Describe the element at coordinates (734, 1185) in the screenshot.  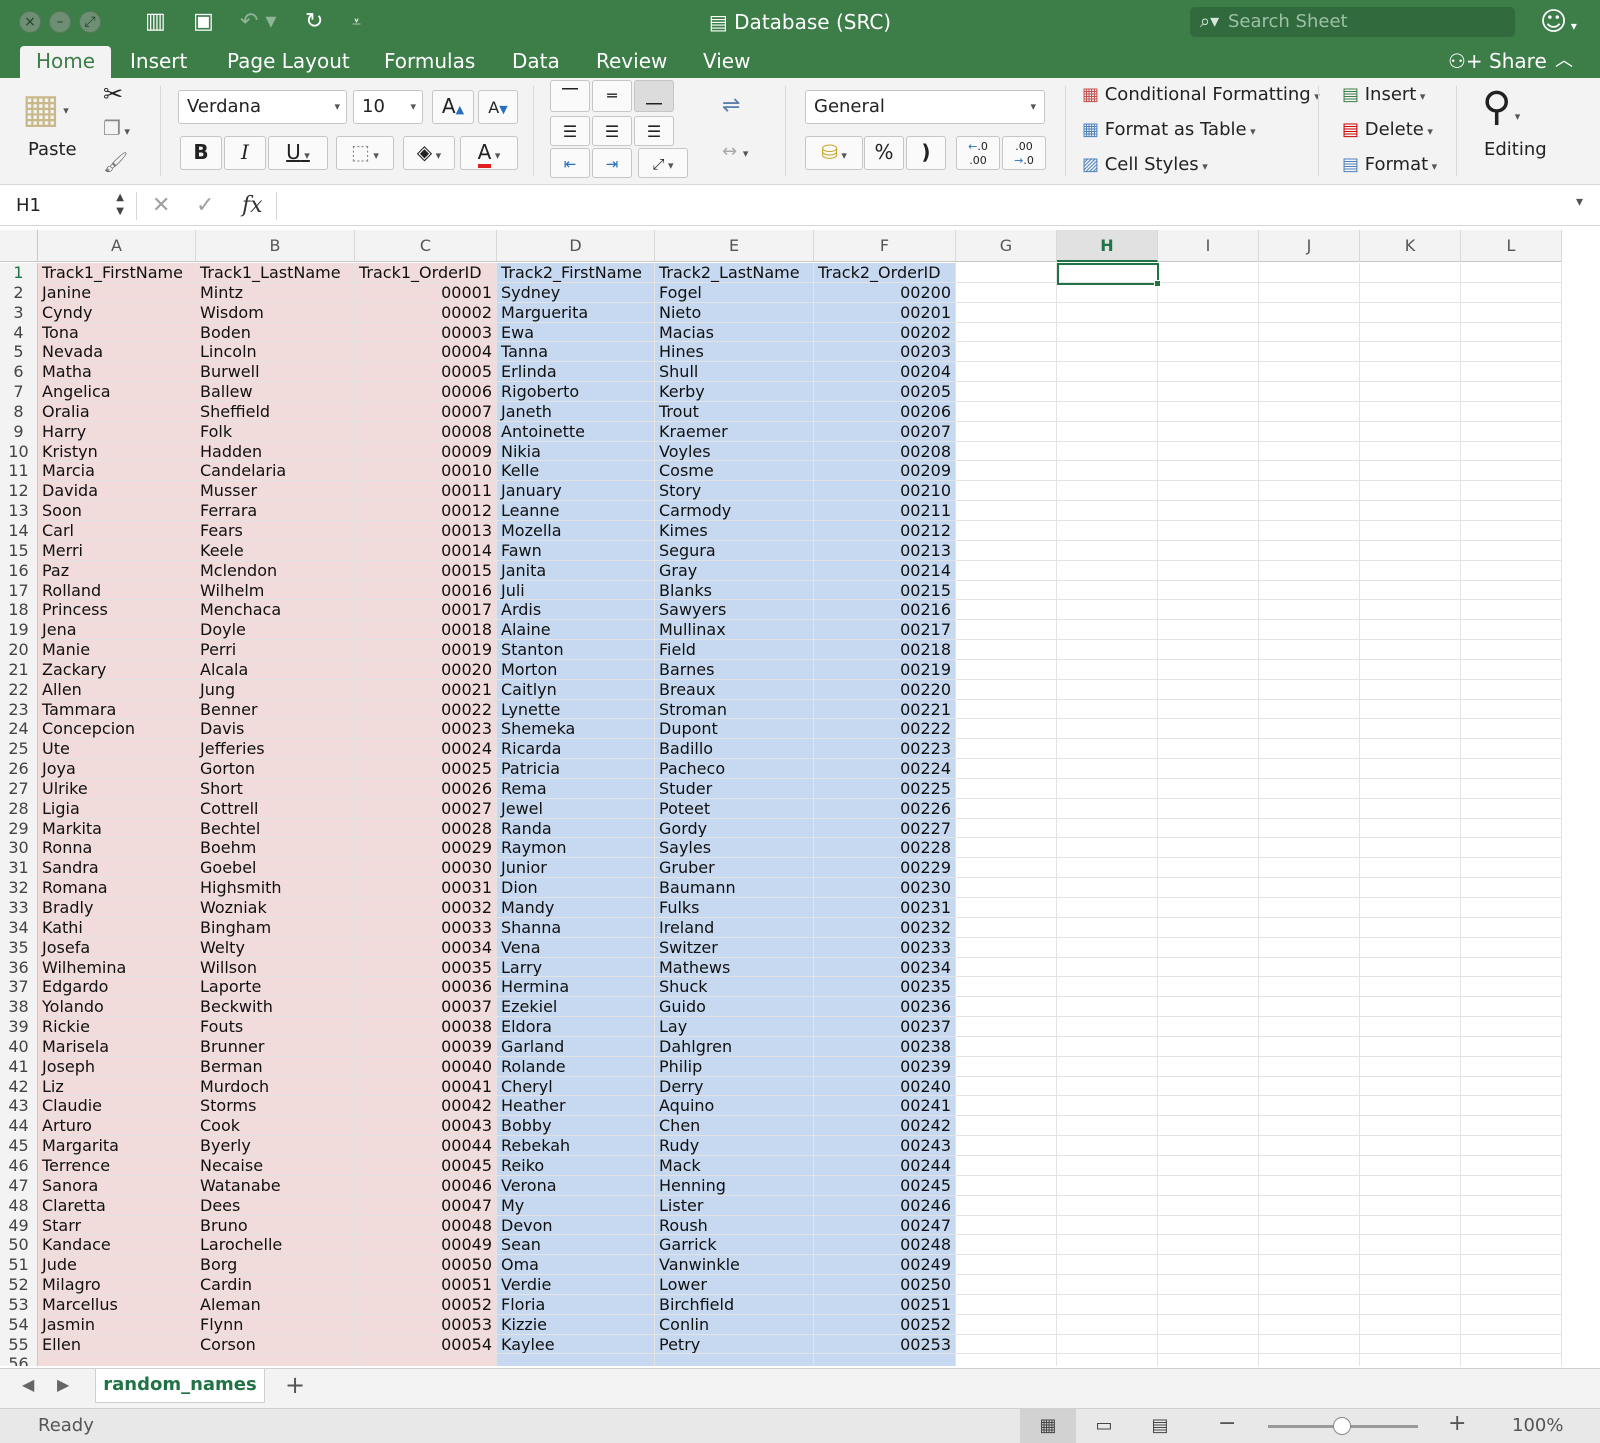
I see `cell-E47: Henning` at that location.